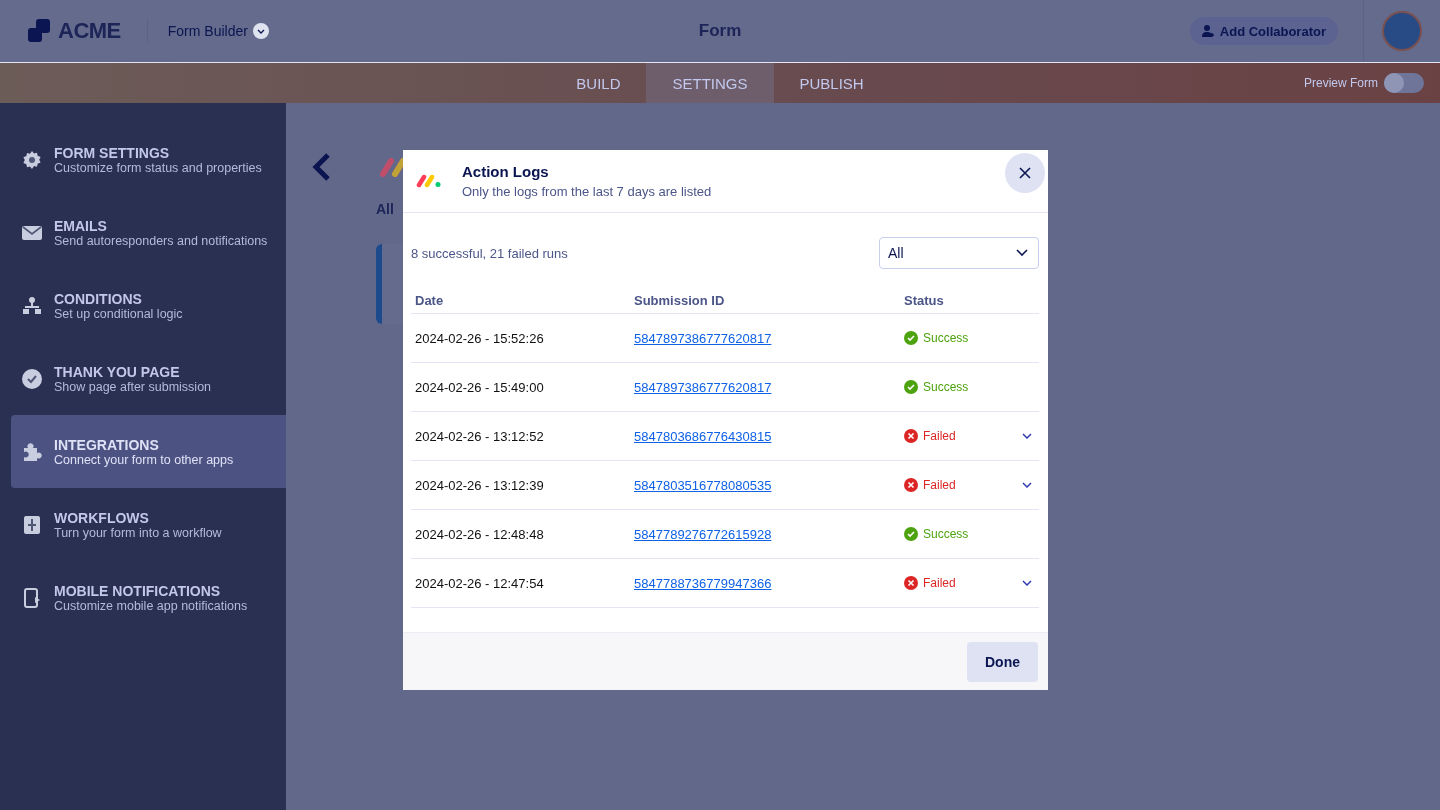 The height and width of the screenshot is (810, 1440). I want to click on back-chevron-icon, so click(322, 167).